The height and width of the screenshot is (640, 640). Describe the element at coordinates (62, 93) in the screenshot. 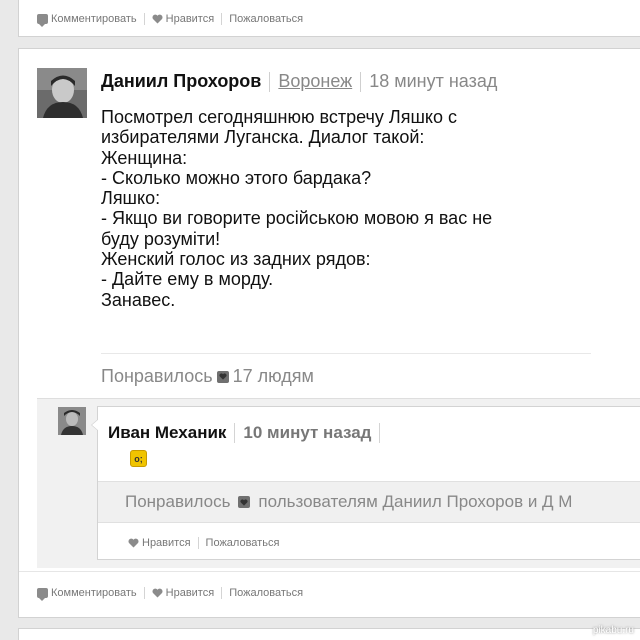

I see `author-avatar` at that location.